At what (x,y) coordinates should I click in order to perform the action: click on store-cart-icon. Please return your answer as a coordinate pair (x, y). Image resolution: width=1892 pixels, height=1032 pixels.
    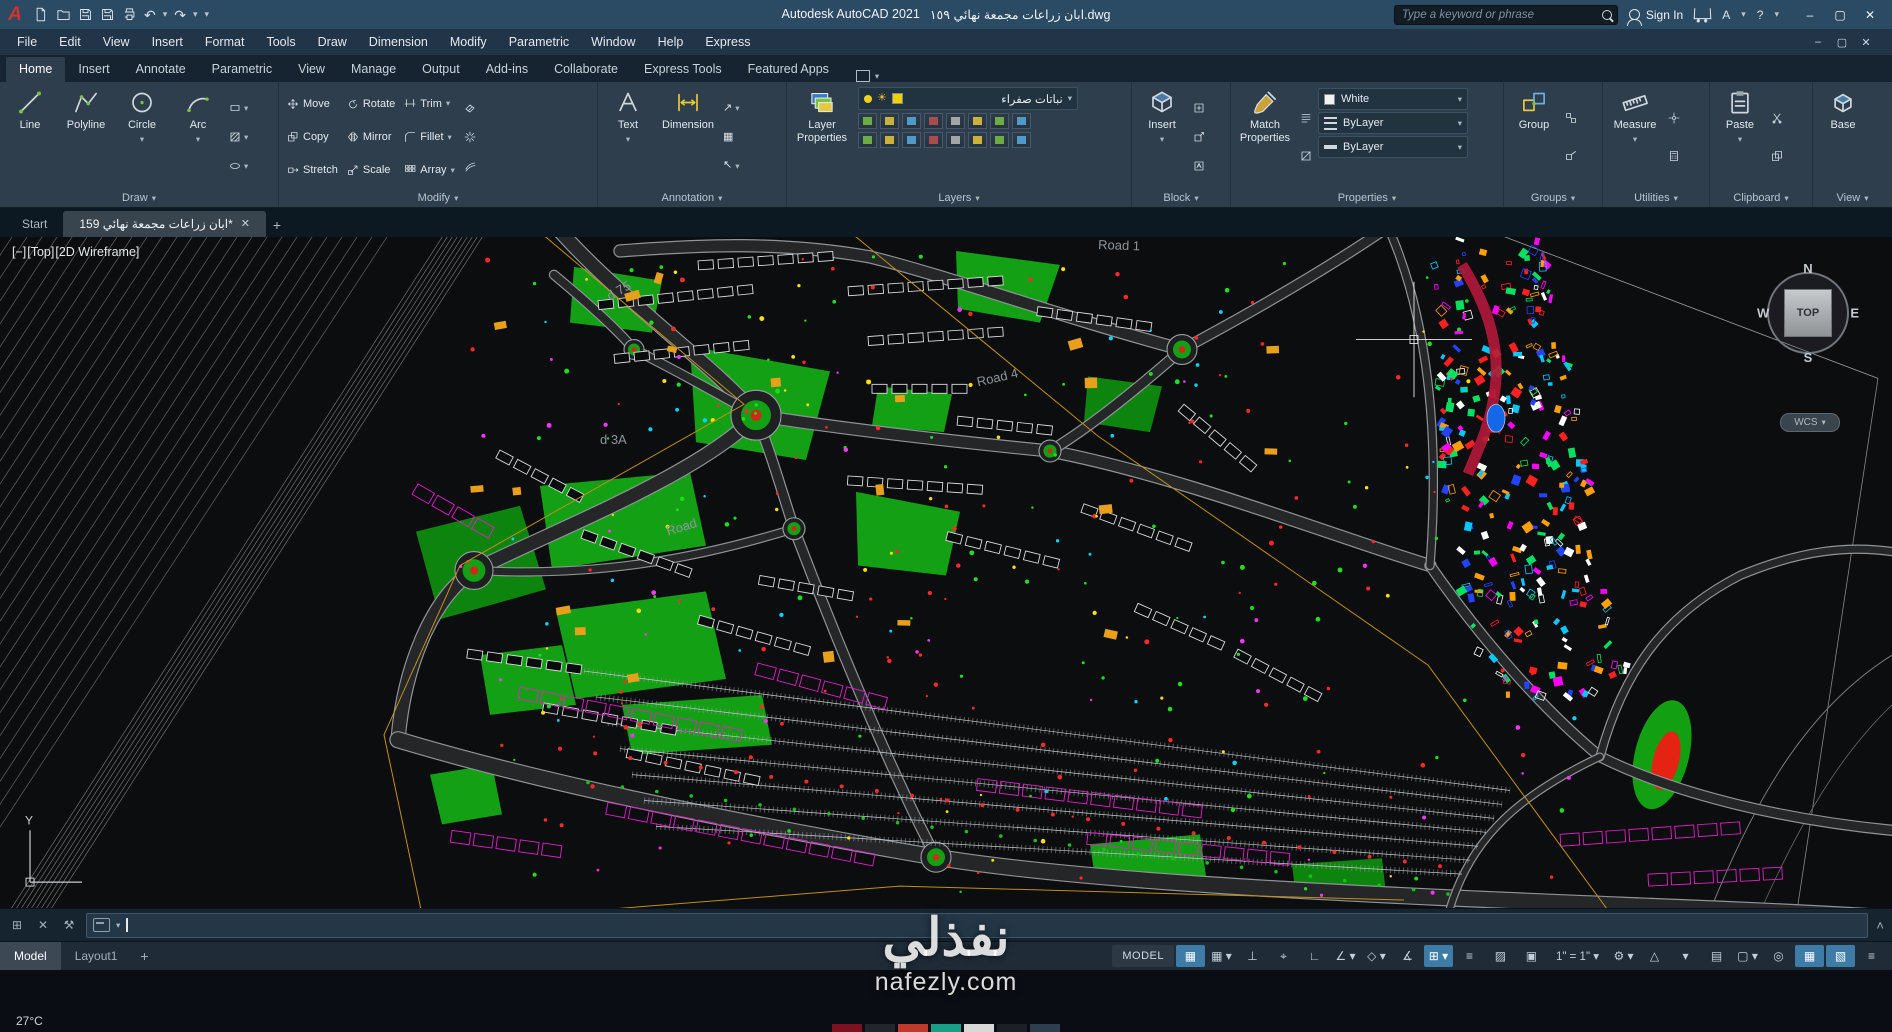
    Looking at the image, I should click on (1702, 13).